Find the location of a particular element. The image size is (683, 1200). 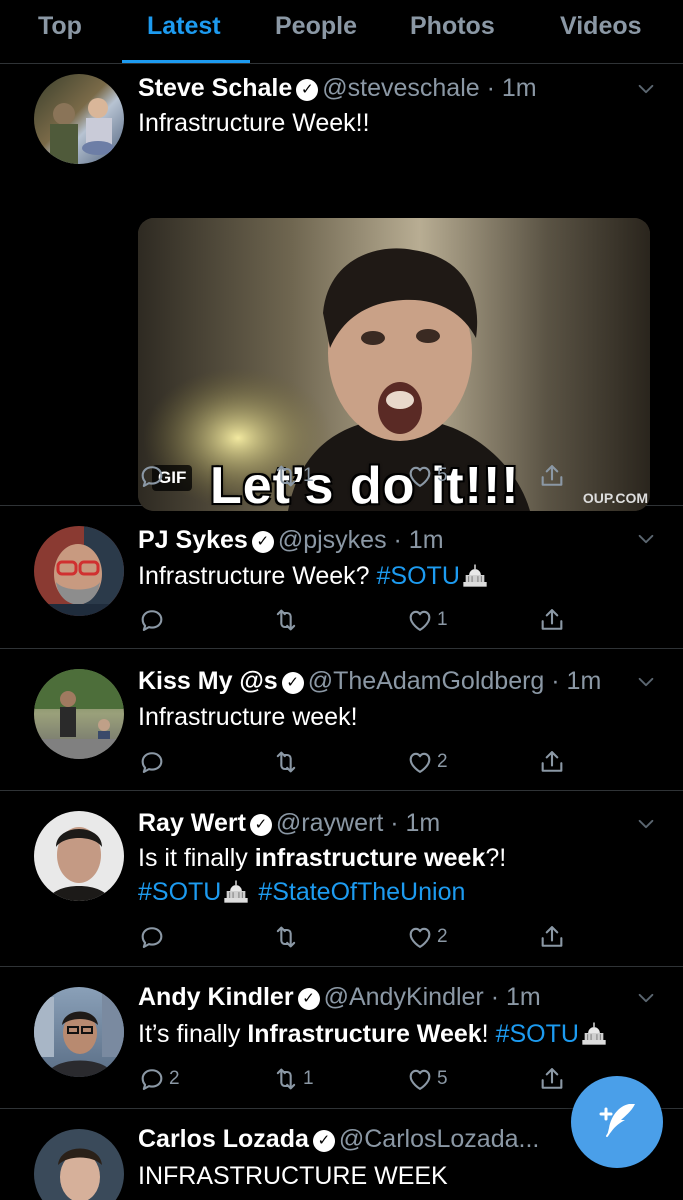

display-name: Kiss My @s is located at coordinates (208, 681).